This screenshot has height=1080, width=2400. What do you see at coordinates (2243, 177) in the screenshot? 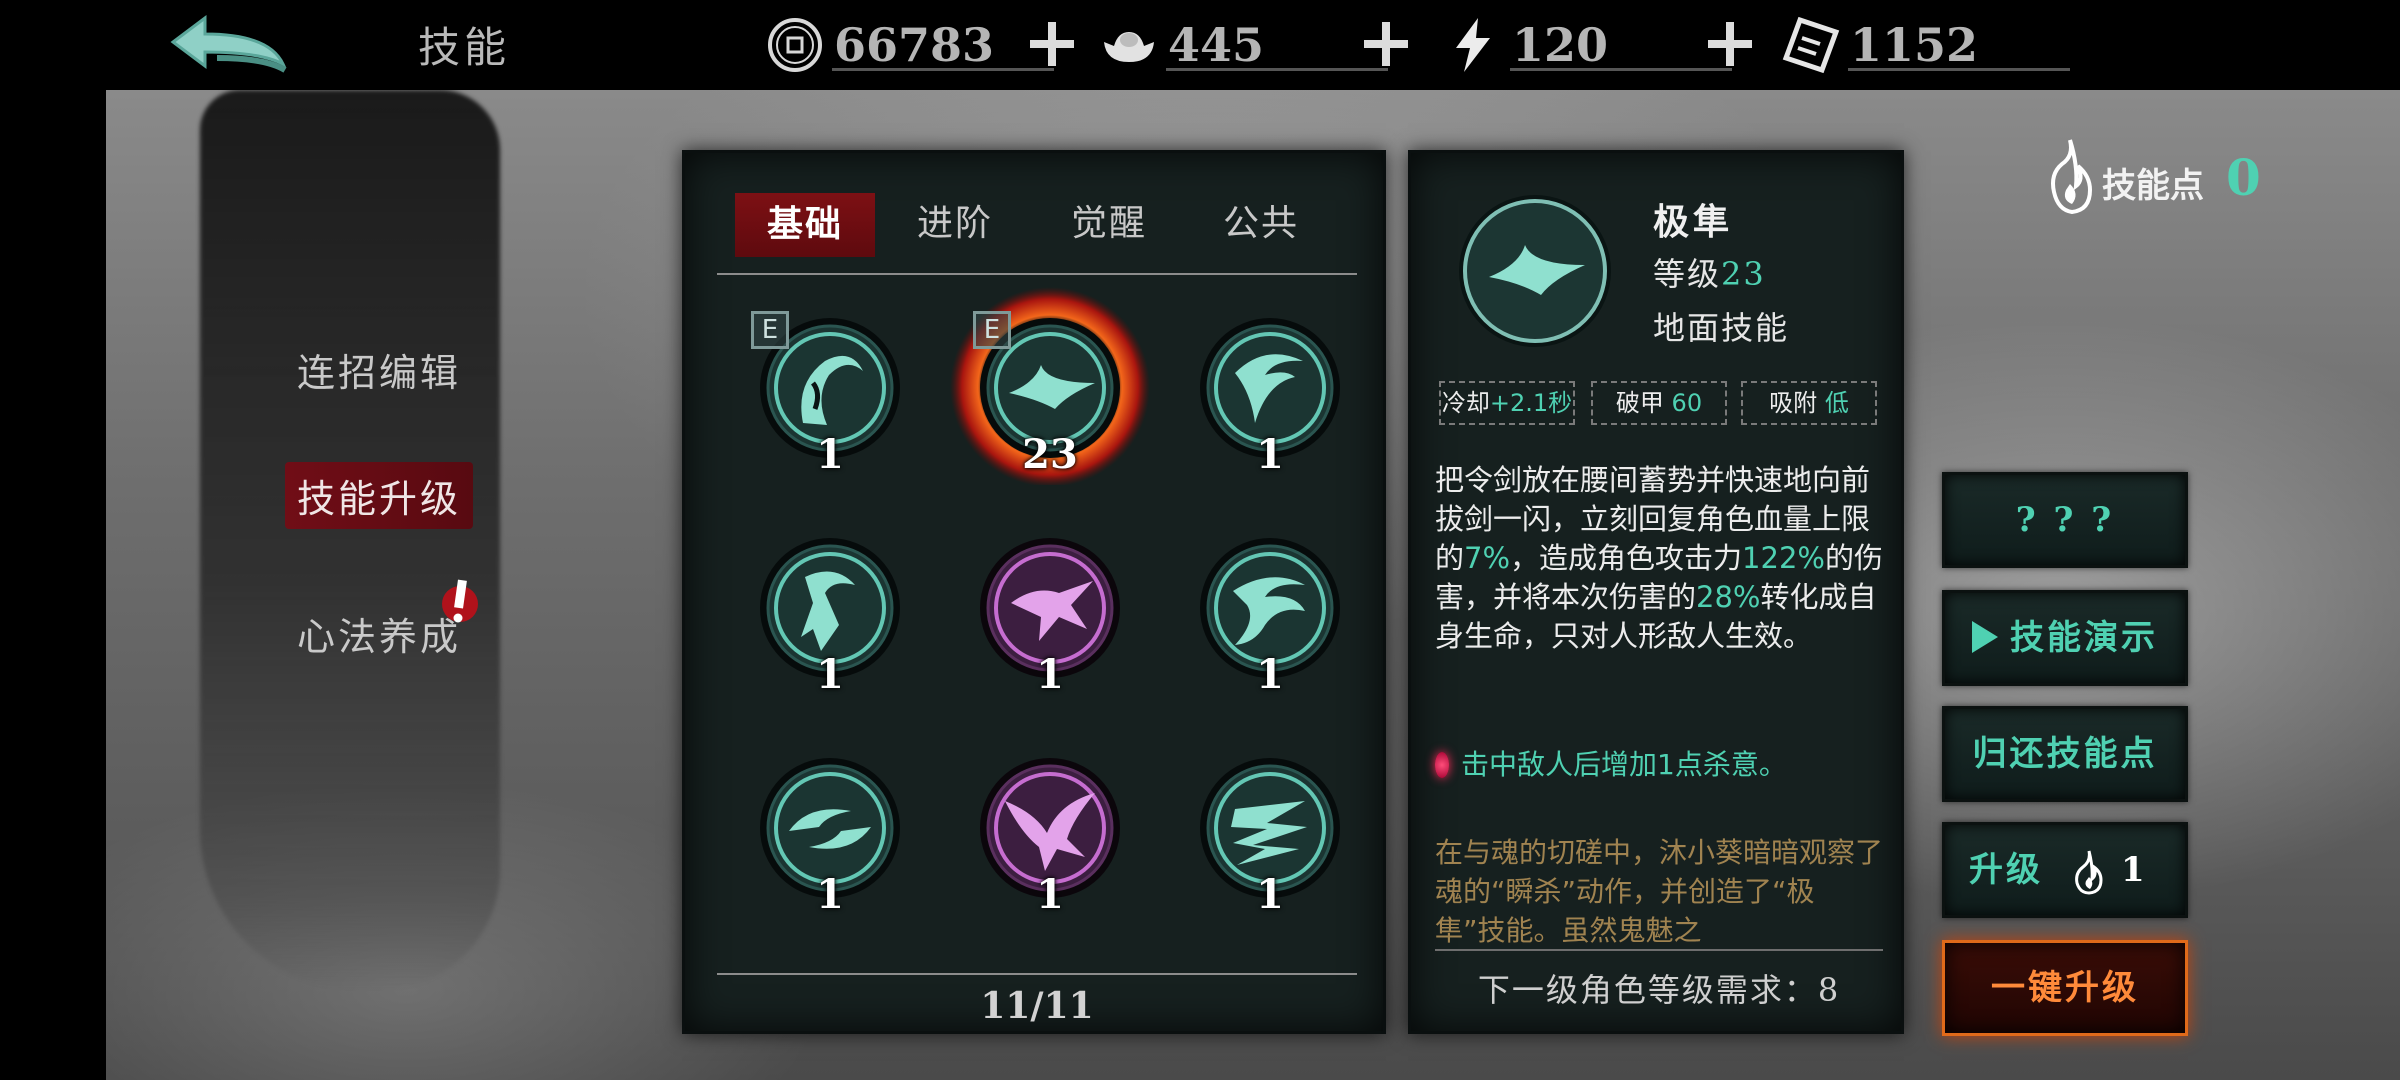
I see `skill-points-value: 0` at bounding box center [2243, 177].